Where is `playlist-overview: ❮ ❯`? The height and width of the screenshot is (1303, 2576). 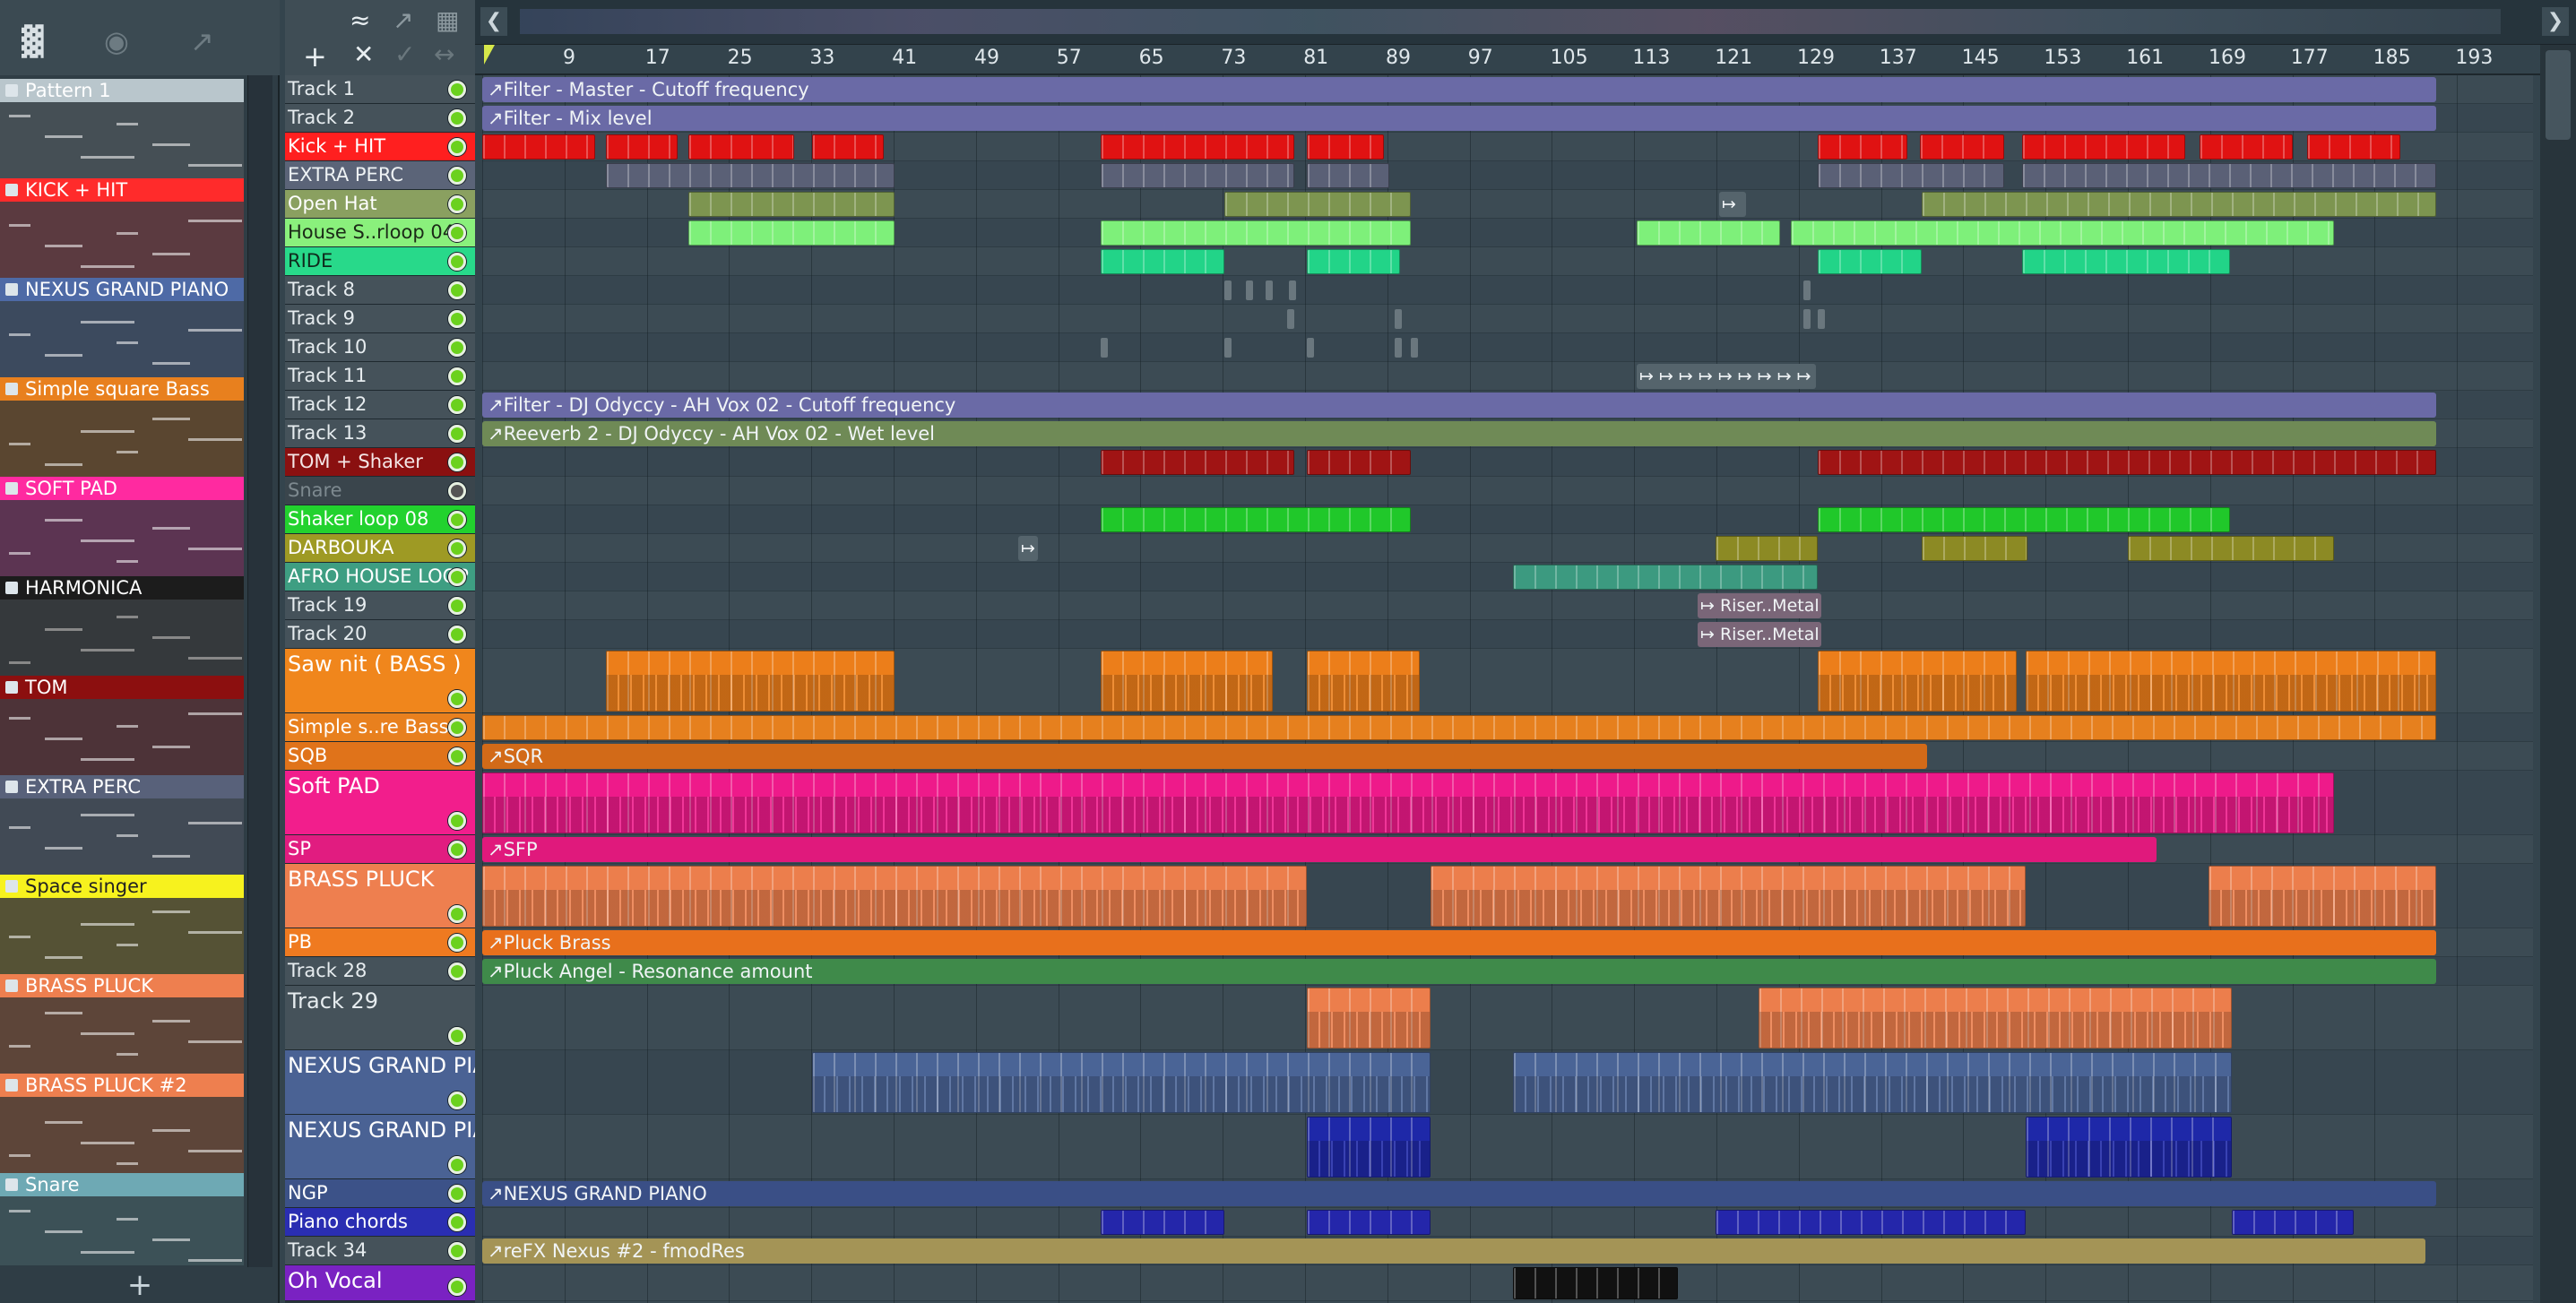 playlist-overview: ❮ ❯ is located at coordinates (1525, 22).